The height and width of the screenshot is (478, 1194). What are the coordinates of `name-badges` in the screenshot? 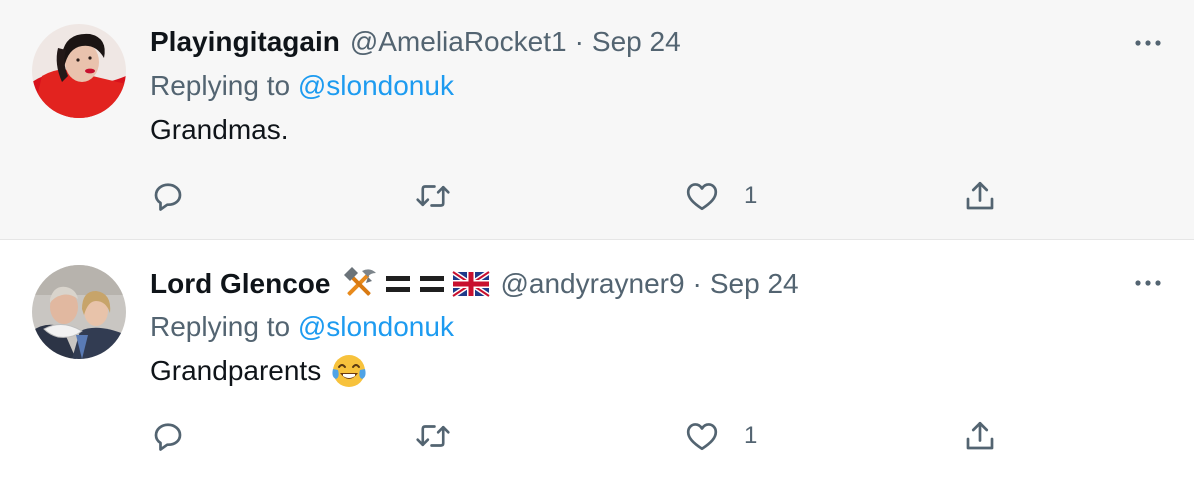 It's located at (415, 284).